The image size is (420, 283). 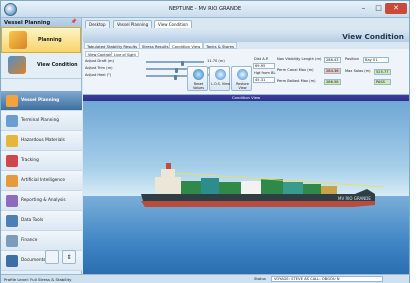 What do you see at coordinates (168, 185) in the screenshot?
I see `vessel-bridge` at bounding box center [168, 185].